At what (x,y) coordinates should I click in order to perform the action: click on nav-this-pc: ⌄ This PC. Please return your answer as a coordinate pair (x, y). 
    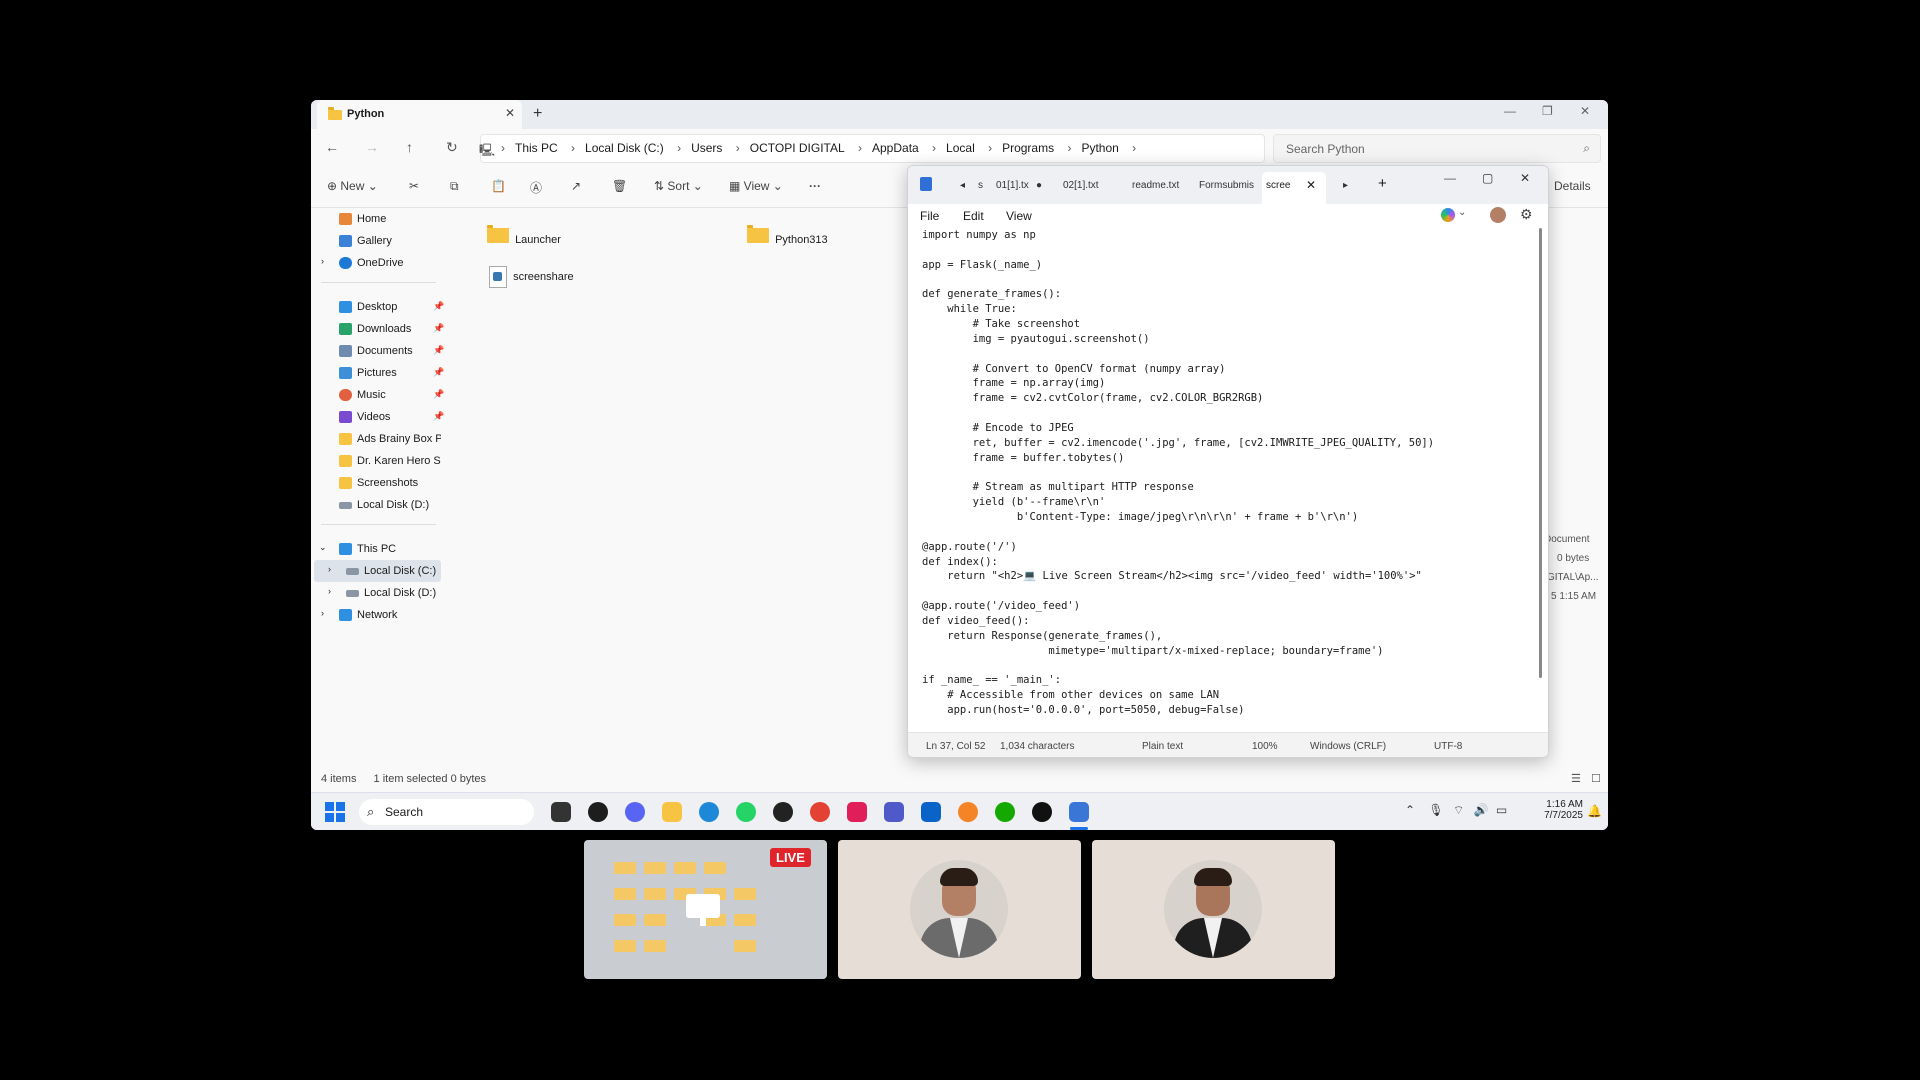
    Looking at the image, I should click on (376, 549).